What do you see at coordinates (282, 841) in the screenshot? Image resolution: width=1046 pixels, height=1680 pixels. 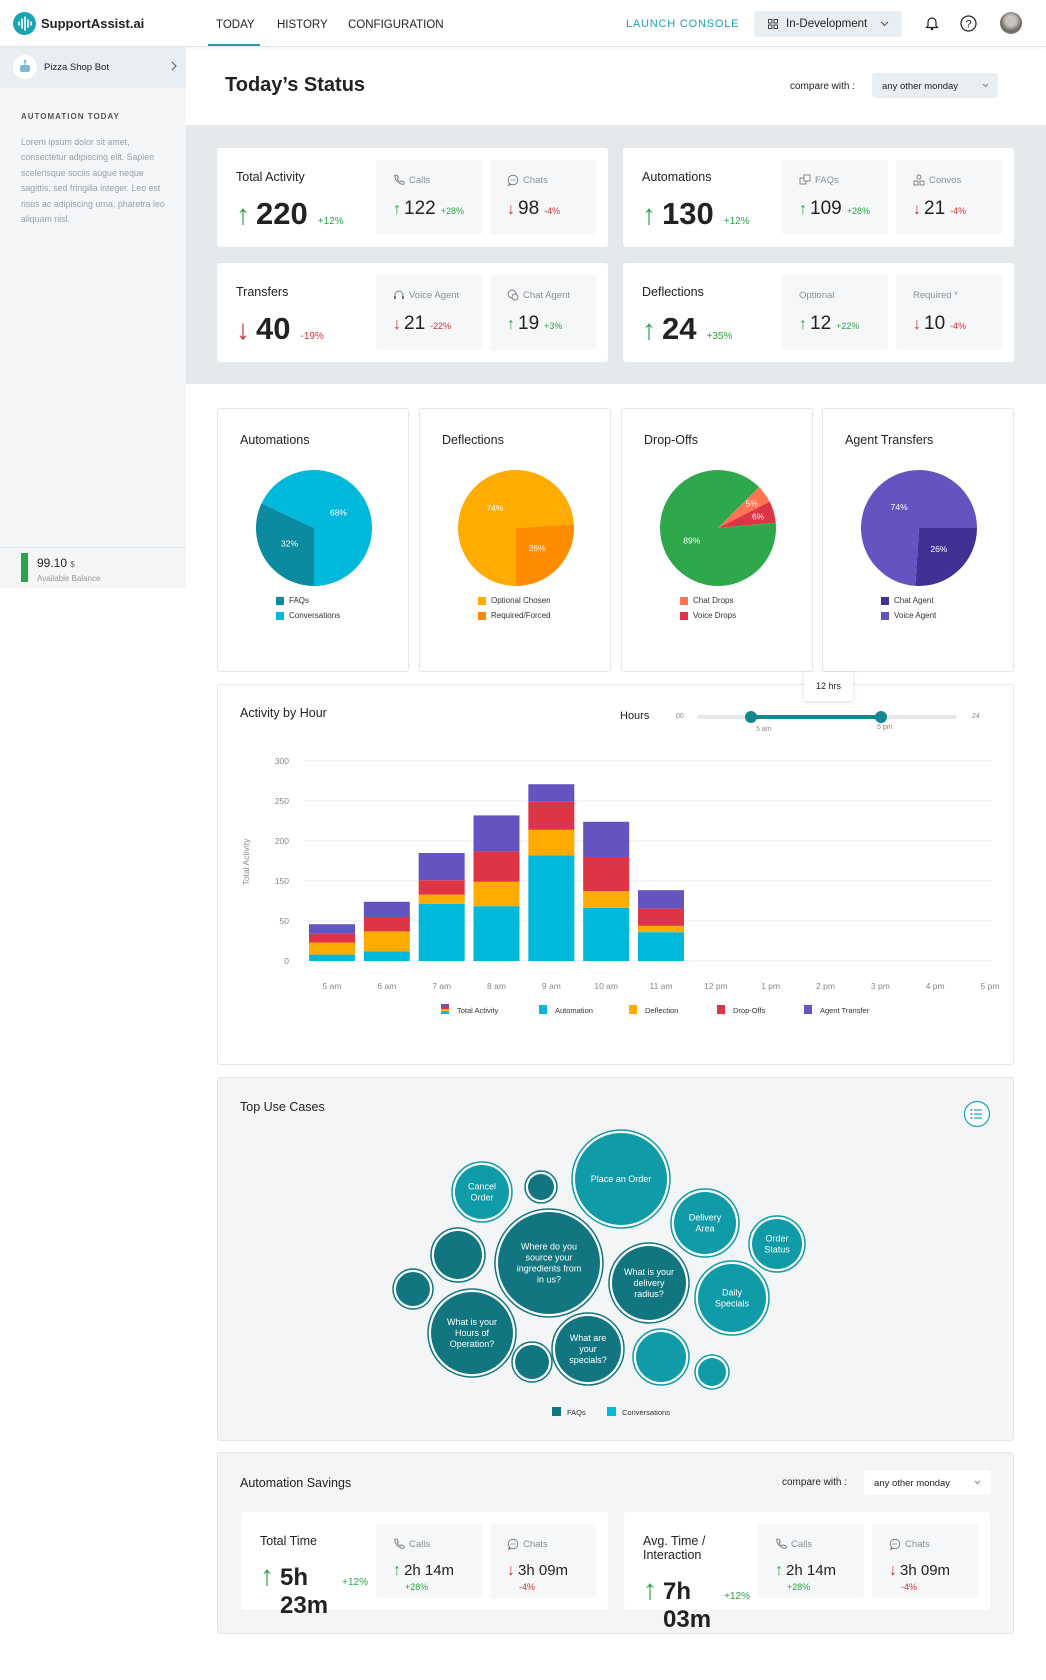 I see `y-tick-label: 200` at bounding box center [282, 841].